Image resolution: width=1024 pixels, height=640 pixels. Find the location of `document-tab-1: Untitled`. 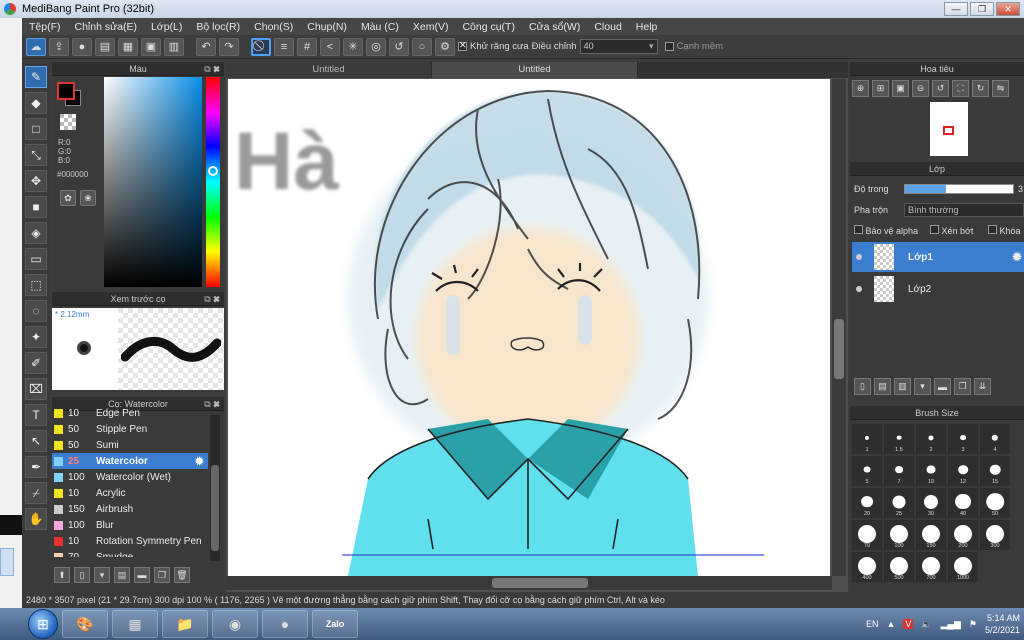

document-tab-1: Untitled is located at coordinates (329, 70).